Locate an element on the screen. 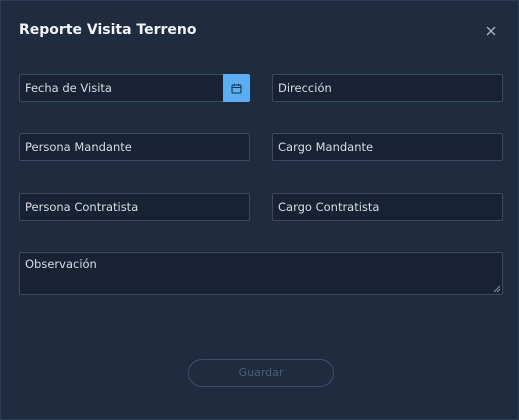  visit-date-field: Fecha de Visita is located at coordinates (122, 88).